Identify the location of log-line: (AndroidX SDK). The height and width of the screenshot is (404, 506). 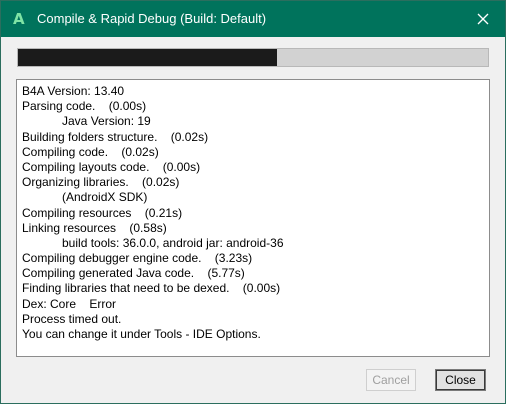
(85, 197).